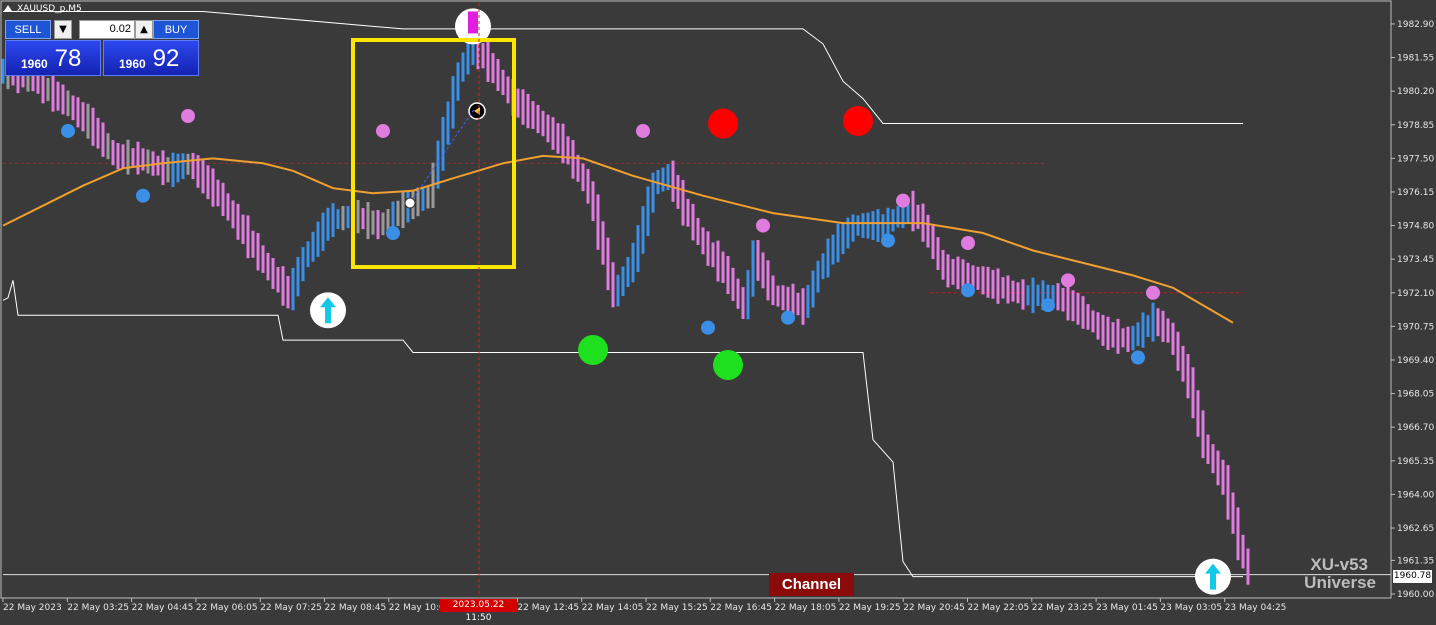 This screenshot has height=625, width=1436. What do you see at coordinates (1415, 361) in the screenshot?
I see `y-tick-label: 1969.40` at bounding box center [1415, 361].